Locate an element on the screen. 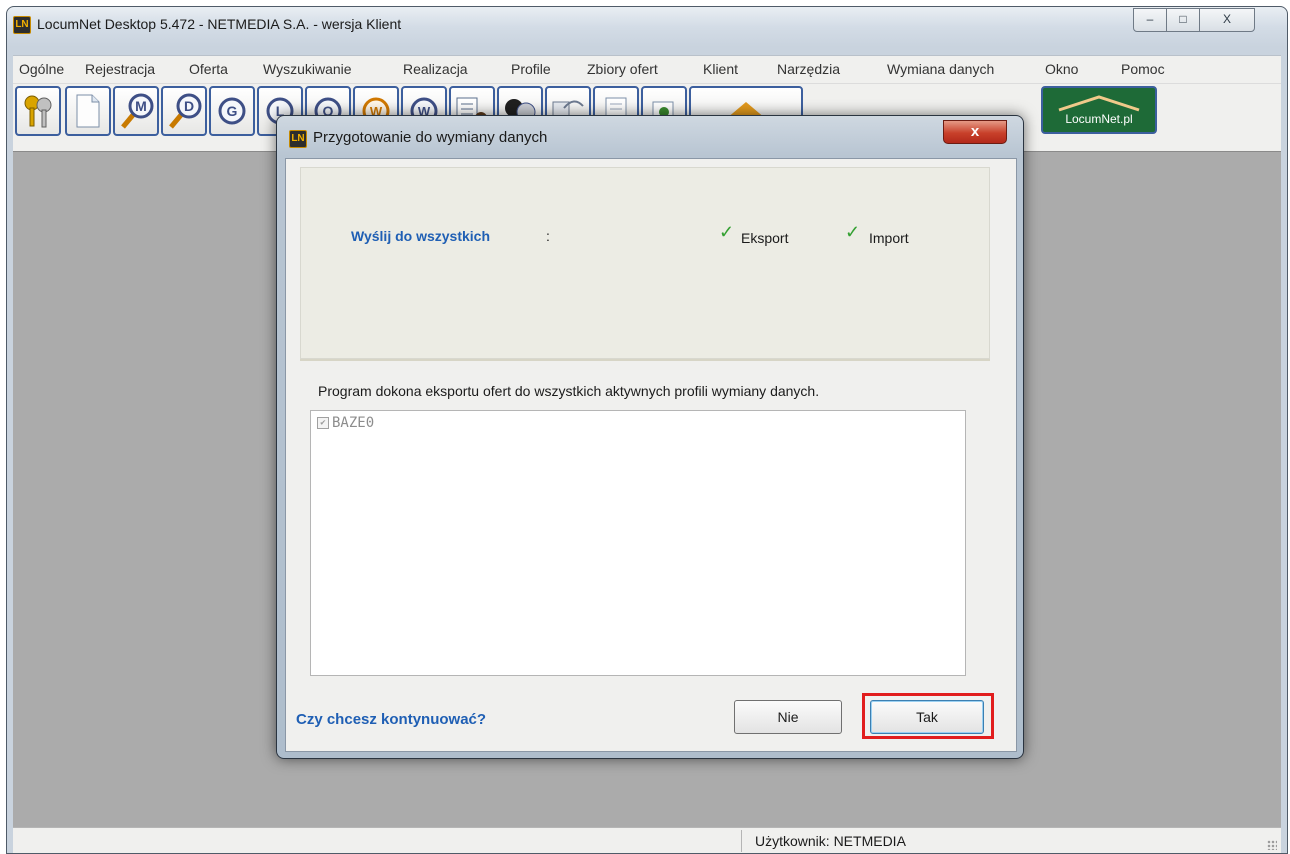  menu-pomoc: Pomoc is located at coordinates (1143, 69).